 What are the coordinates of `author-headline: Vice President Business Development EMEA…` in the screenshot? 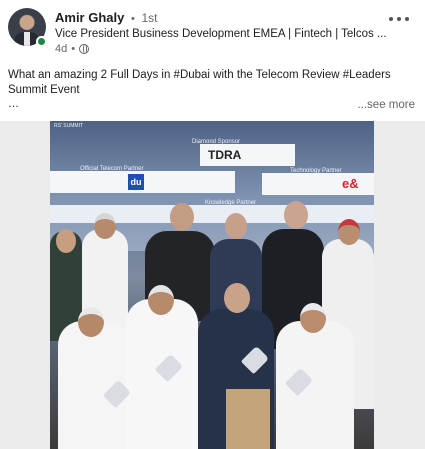 It's located at (221, 34).